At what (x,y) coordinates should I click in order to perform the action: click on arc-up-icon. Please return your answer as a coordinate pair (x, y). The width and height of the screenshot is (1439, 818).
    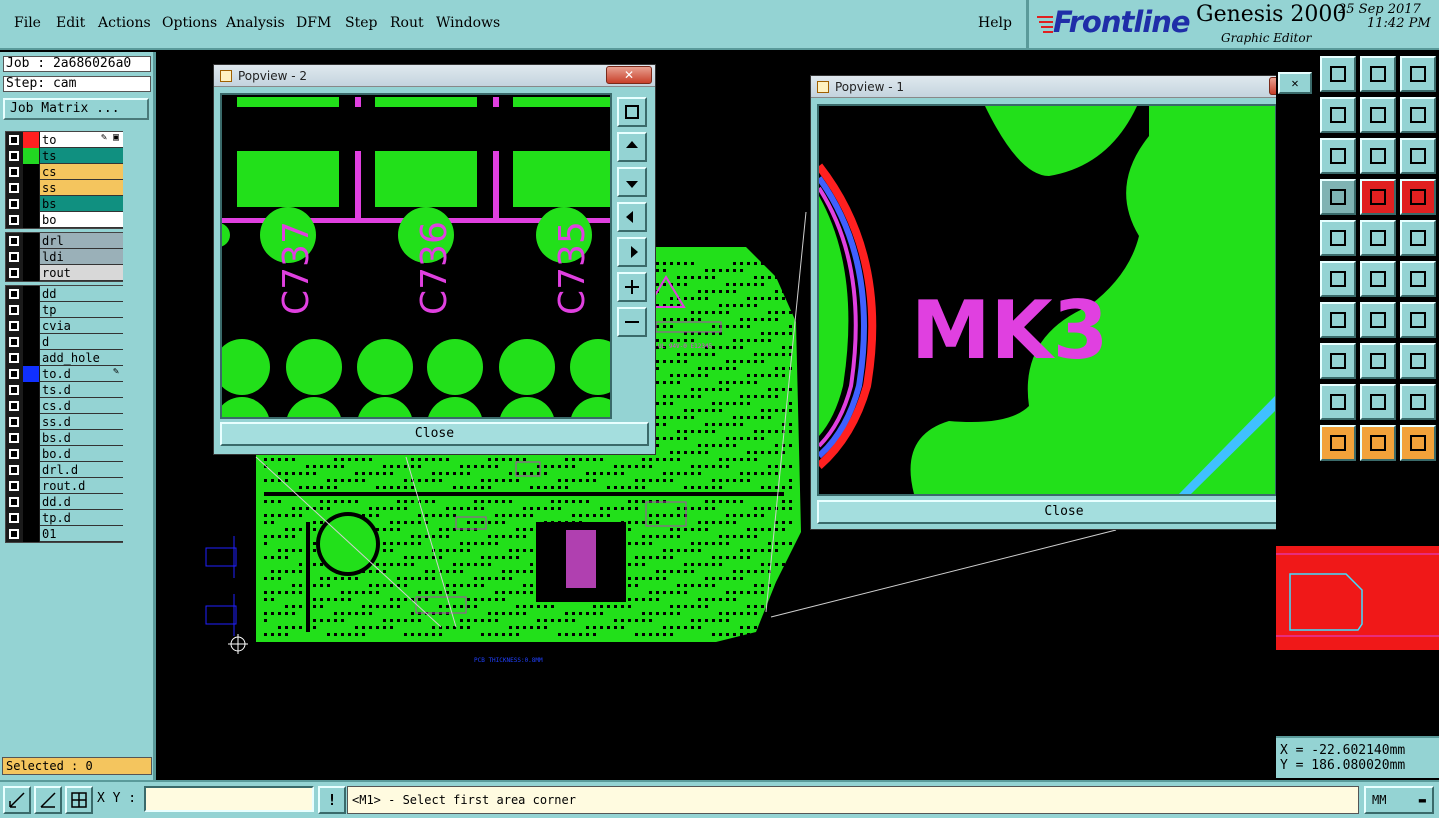
    Looking at the image, I should click on (1338, 402).